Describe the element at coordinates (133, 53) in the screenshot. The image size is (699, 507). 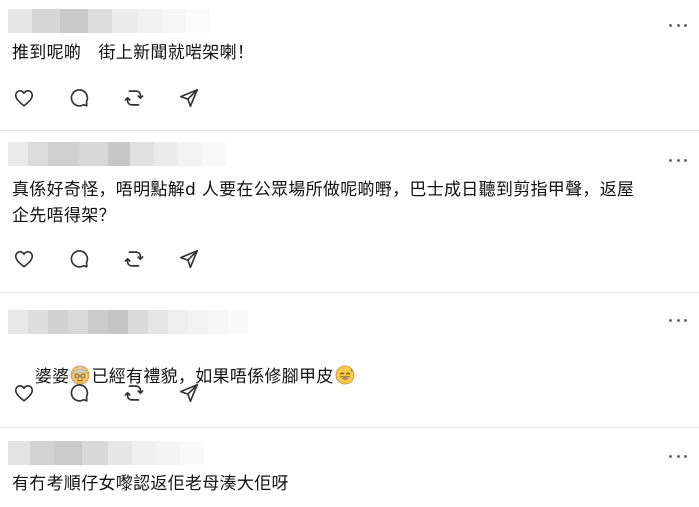
I see `post-text: 推到呢啲 街上新聞就啱架喇！` at that location.